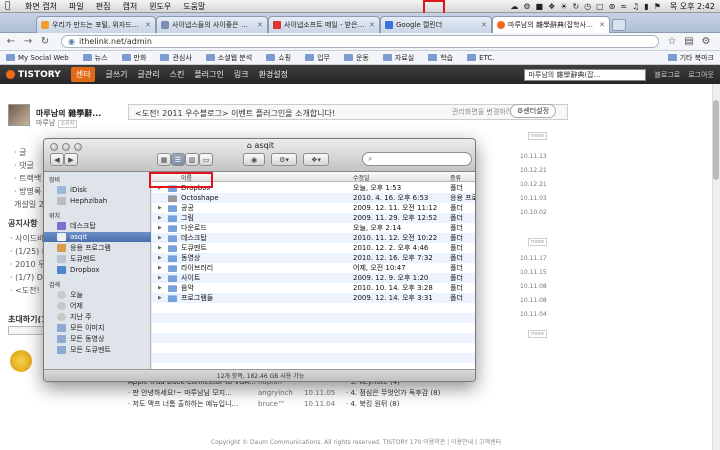 The height and width of the screenshot is (450, 720). What do you see at coordinates (116, 74) in the screenshot?
I see `nav-write: 글쓰기` at bounding box center [116, 74].